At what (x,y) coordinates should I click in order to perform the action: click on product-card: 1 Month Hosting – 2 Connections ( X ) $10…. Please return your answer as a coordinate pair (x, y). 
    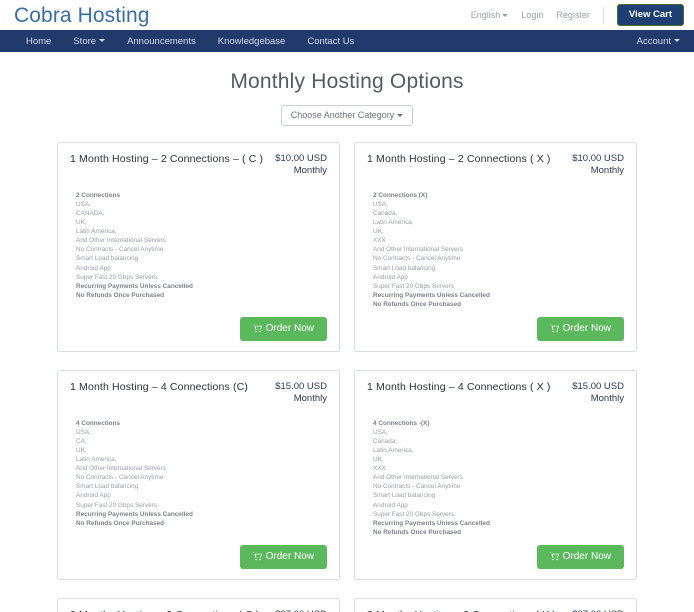
    Looking at the image, I should click on (495, 247).